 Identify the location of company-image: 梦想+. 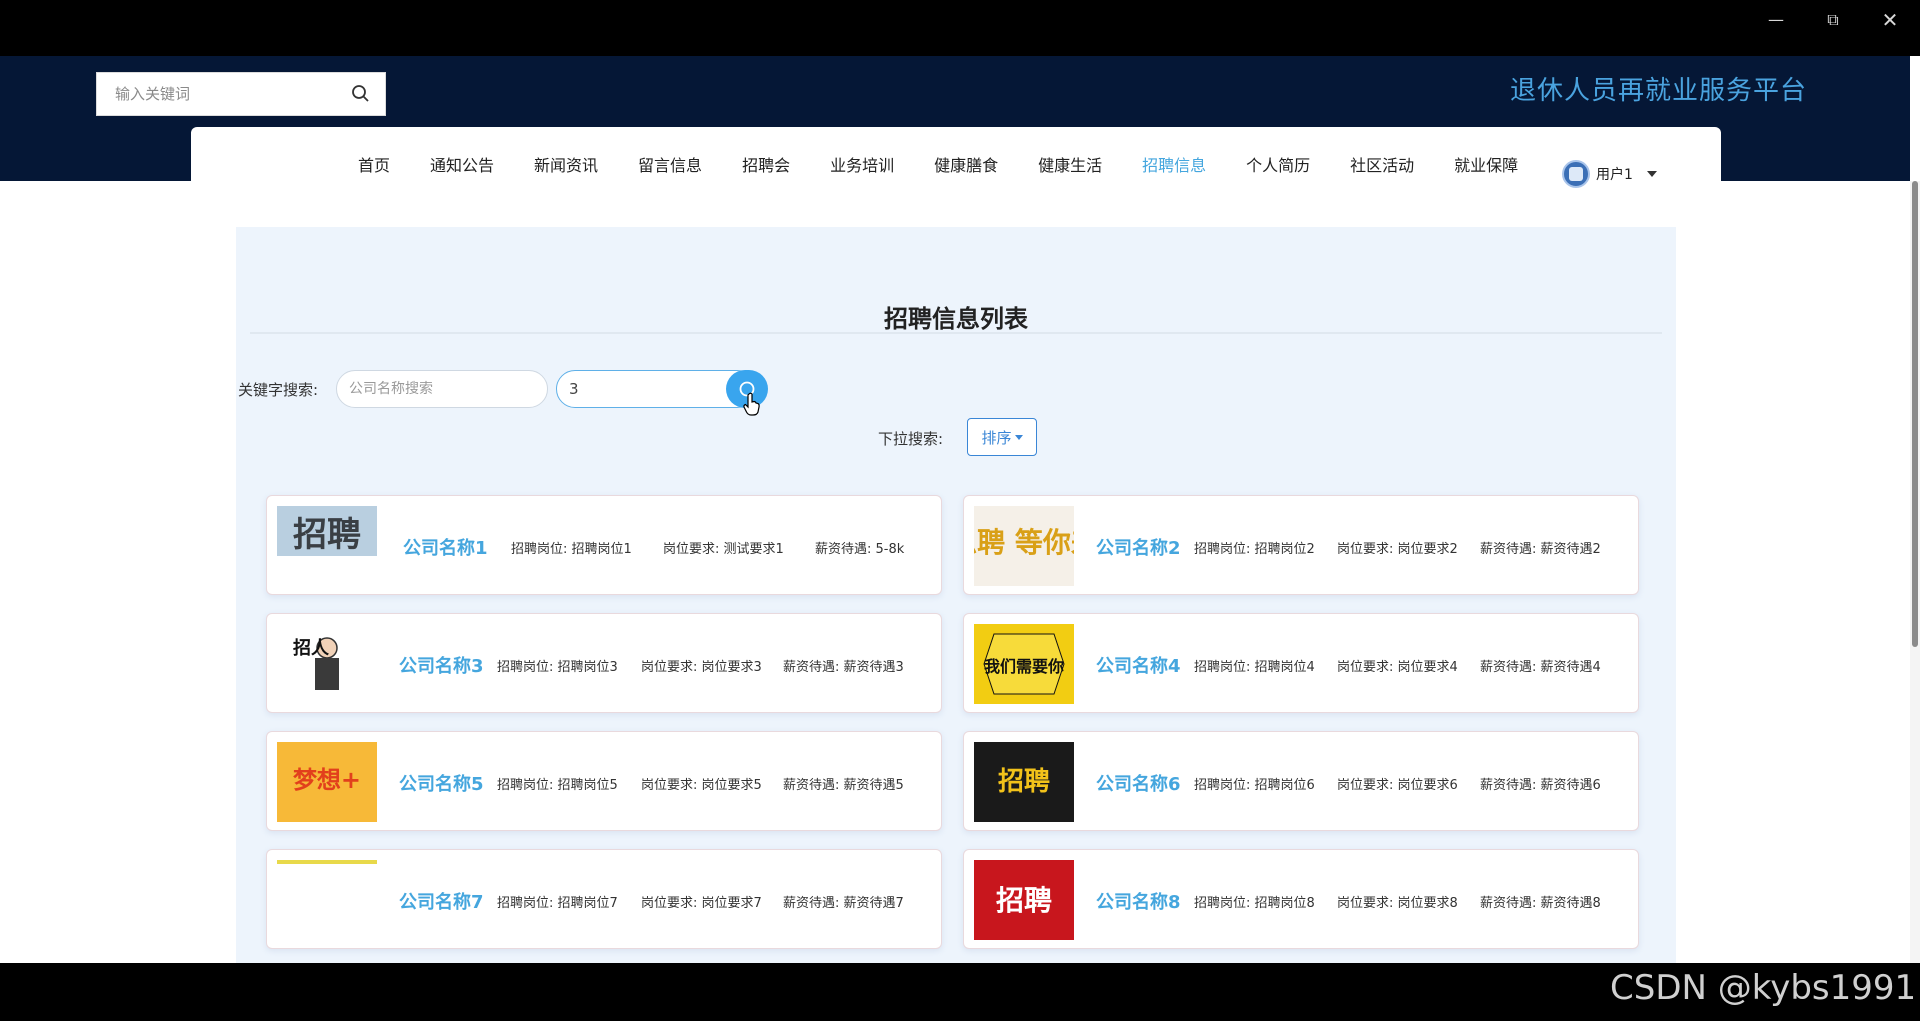
(327, 782).